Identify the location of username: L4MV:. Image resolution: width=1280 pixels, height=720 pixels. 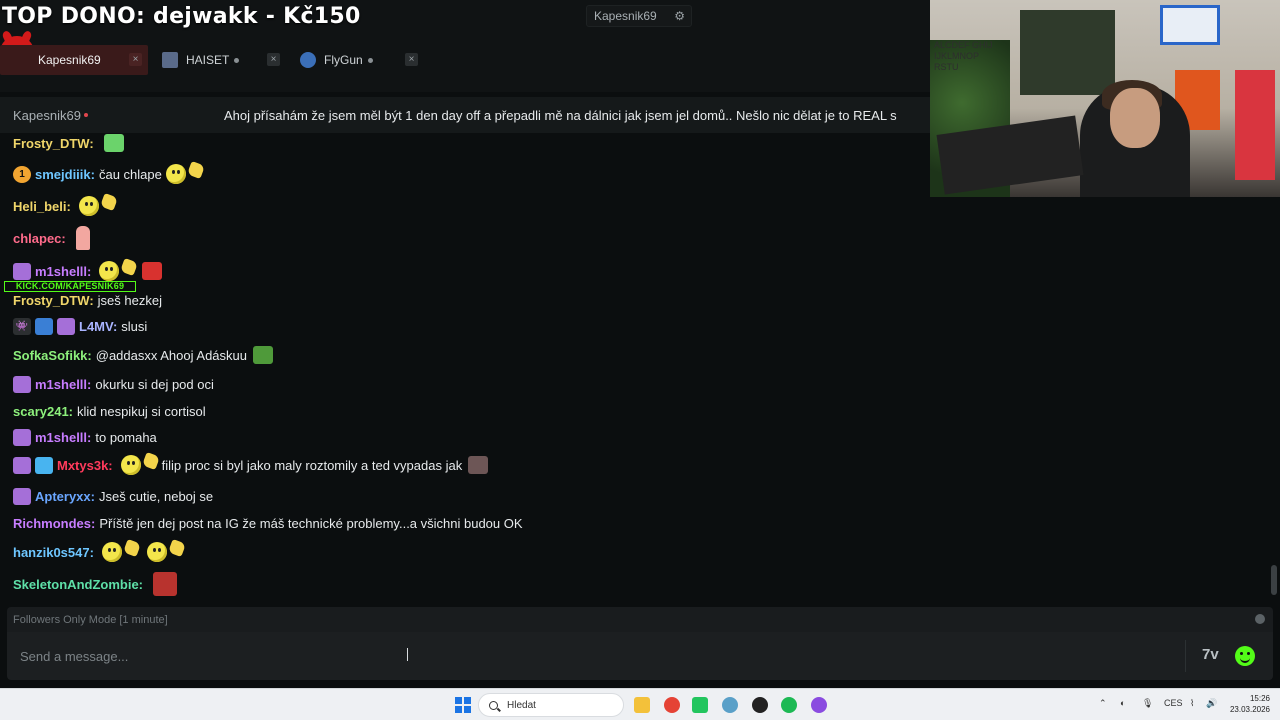
(98, 326).